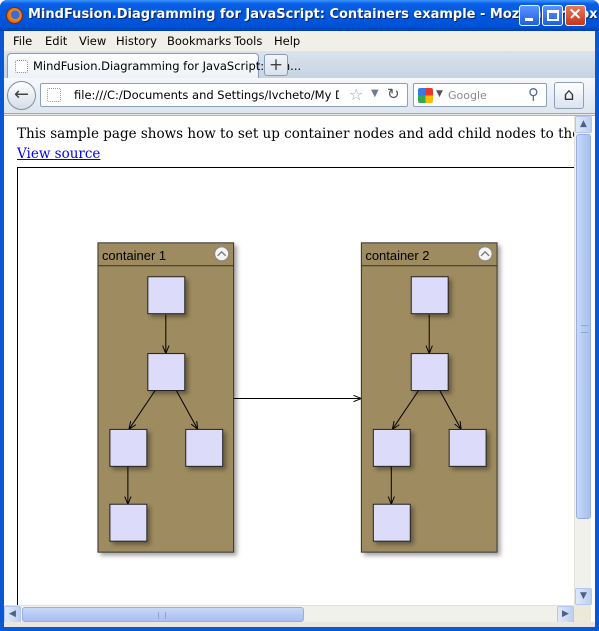  Describe the element at coordinates (14, 15) in the screenshot. I see `firefox-icon` at that location.